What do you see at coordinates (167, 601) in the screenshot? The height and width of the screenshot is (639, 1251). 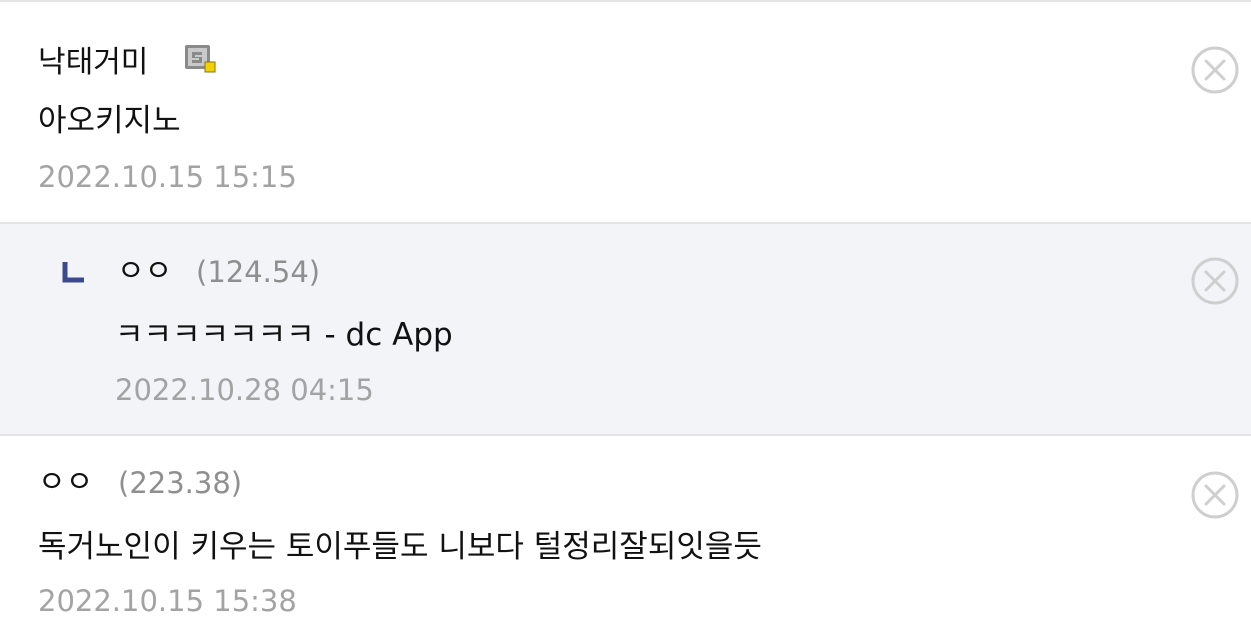 I see `comment-date: 2022.10.15 15:38` at bounding box center [167, 601].